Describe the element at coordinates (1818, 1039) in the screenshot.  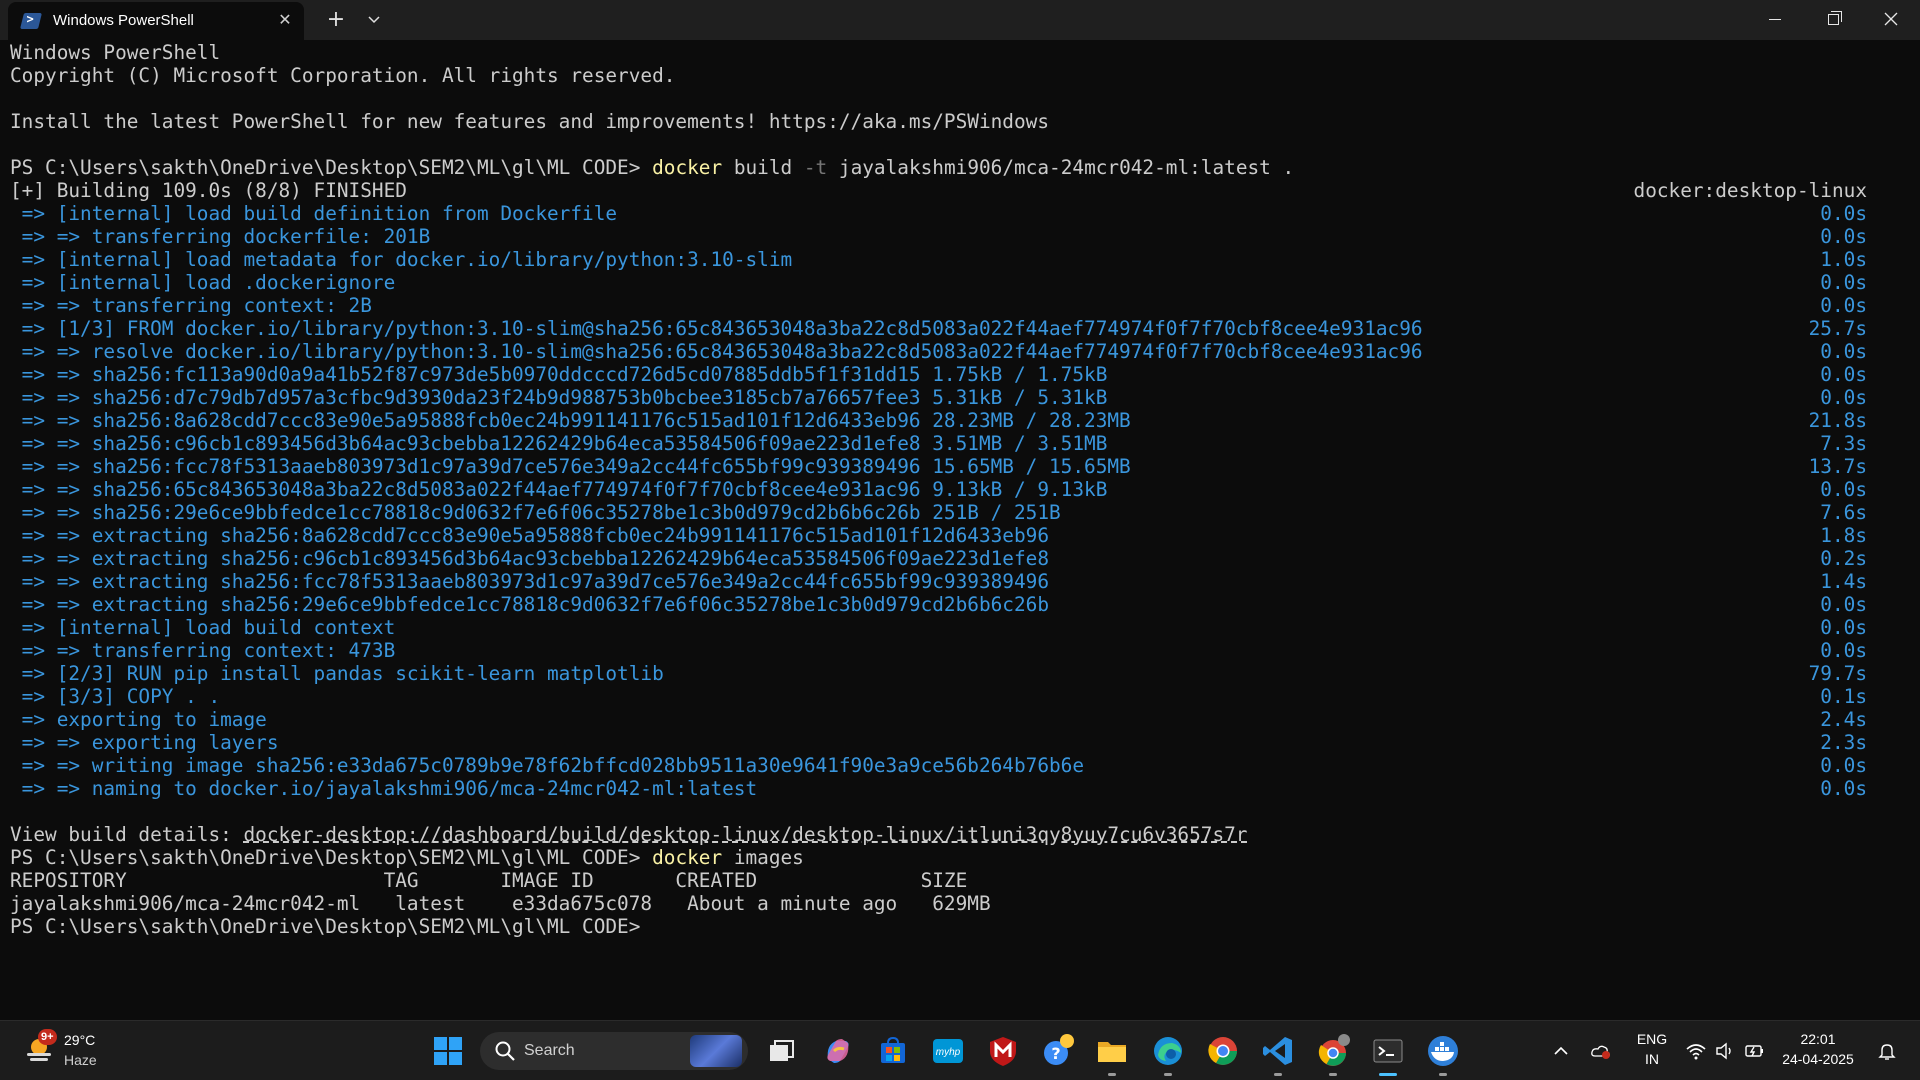
I see `clock-time: 22:01` at that location.